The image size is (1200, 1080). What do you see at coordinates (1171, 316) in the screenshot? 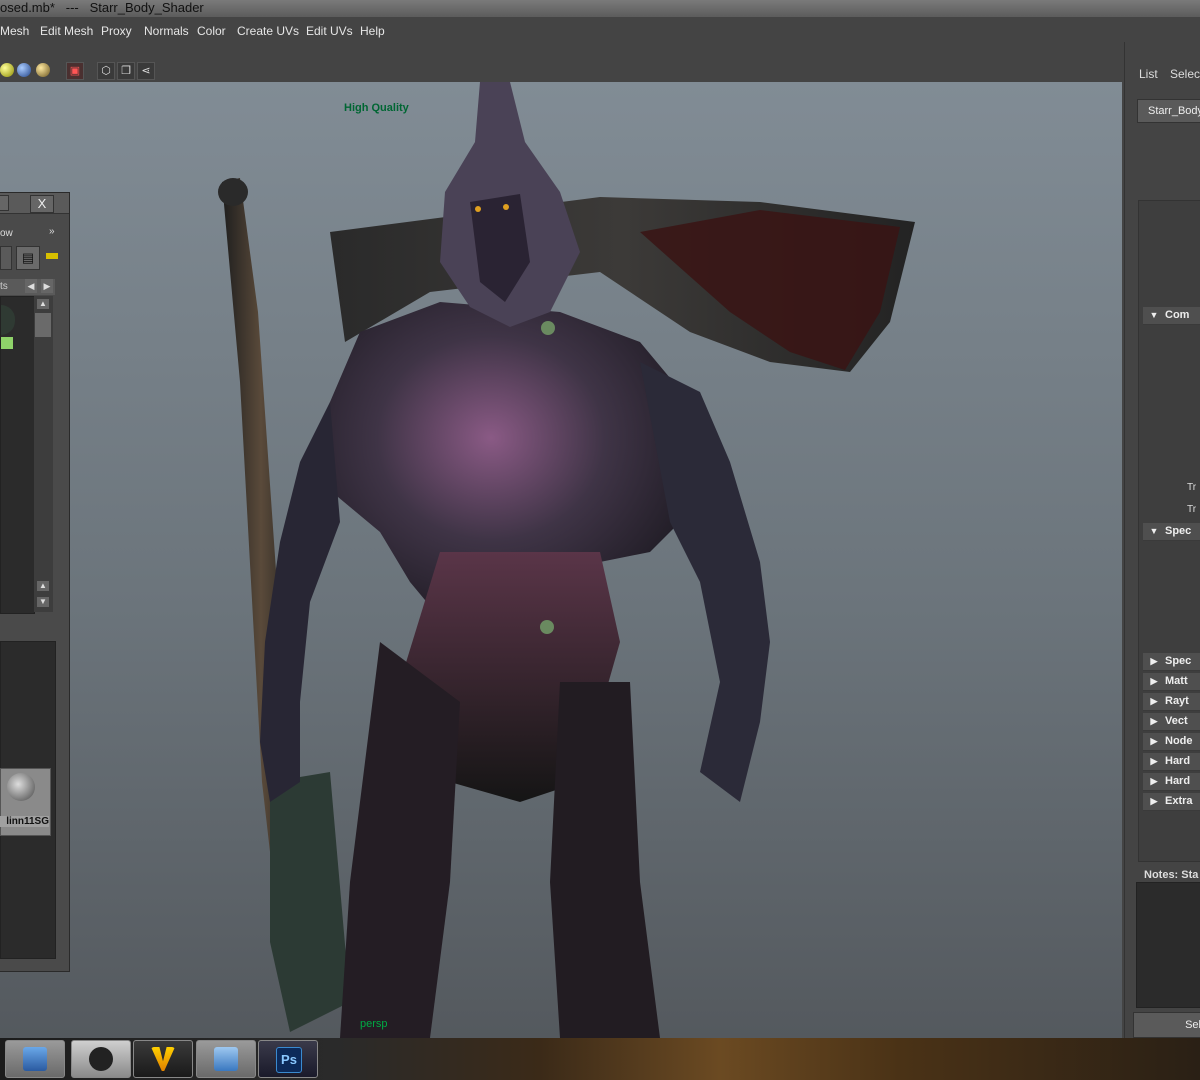
I see `section-common: ▼ Com` at bounding box center [1171, 316].